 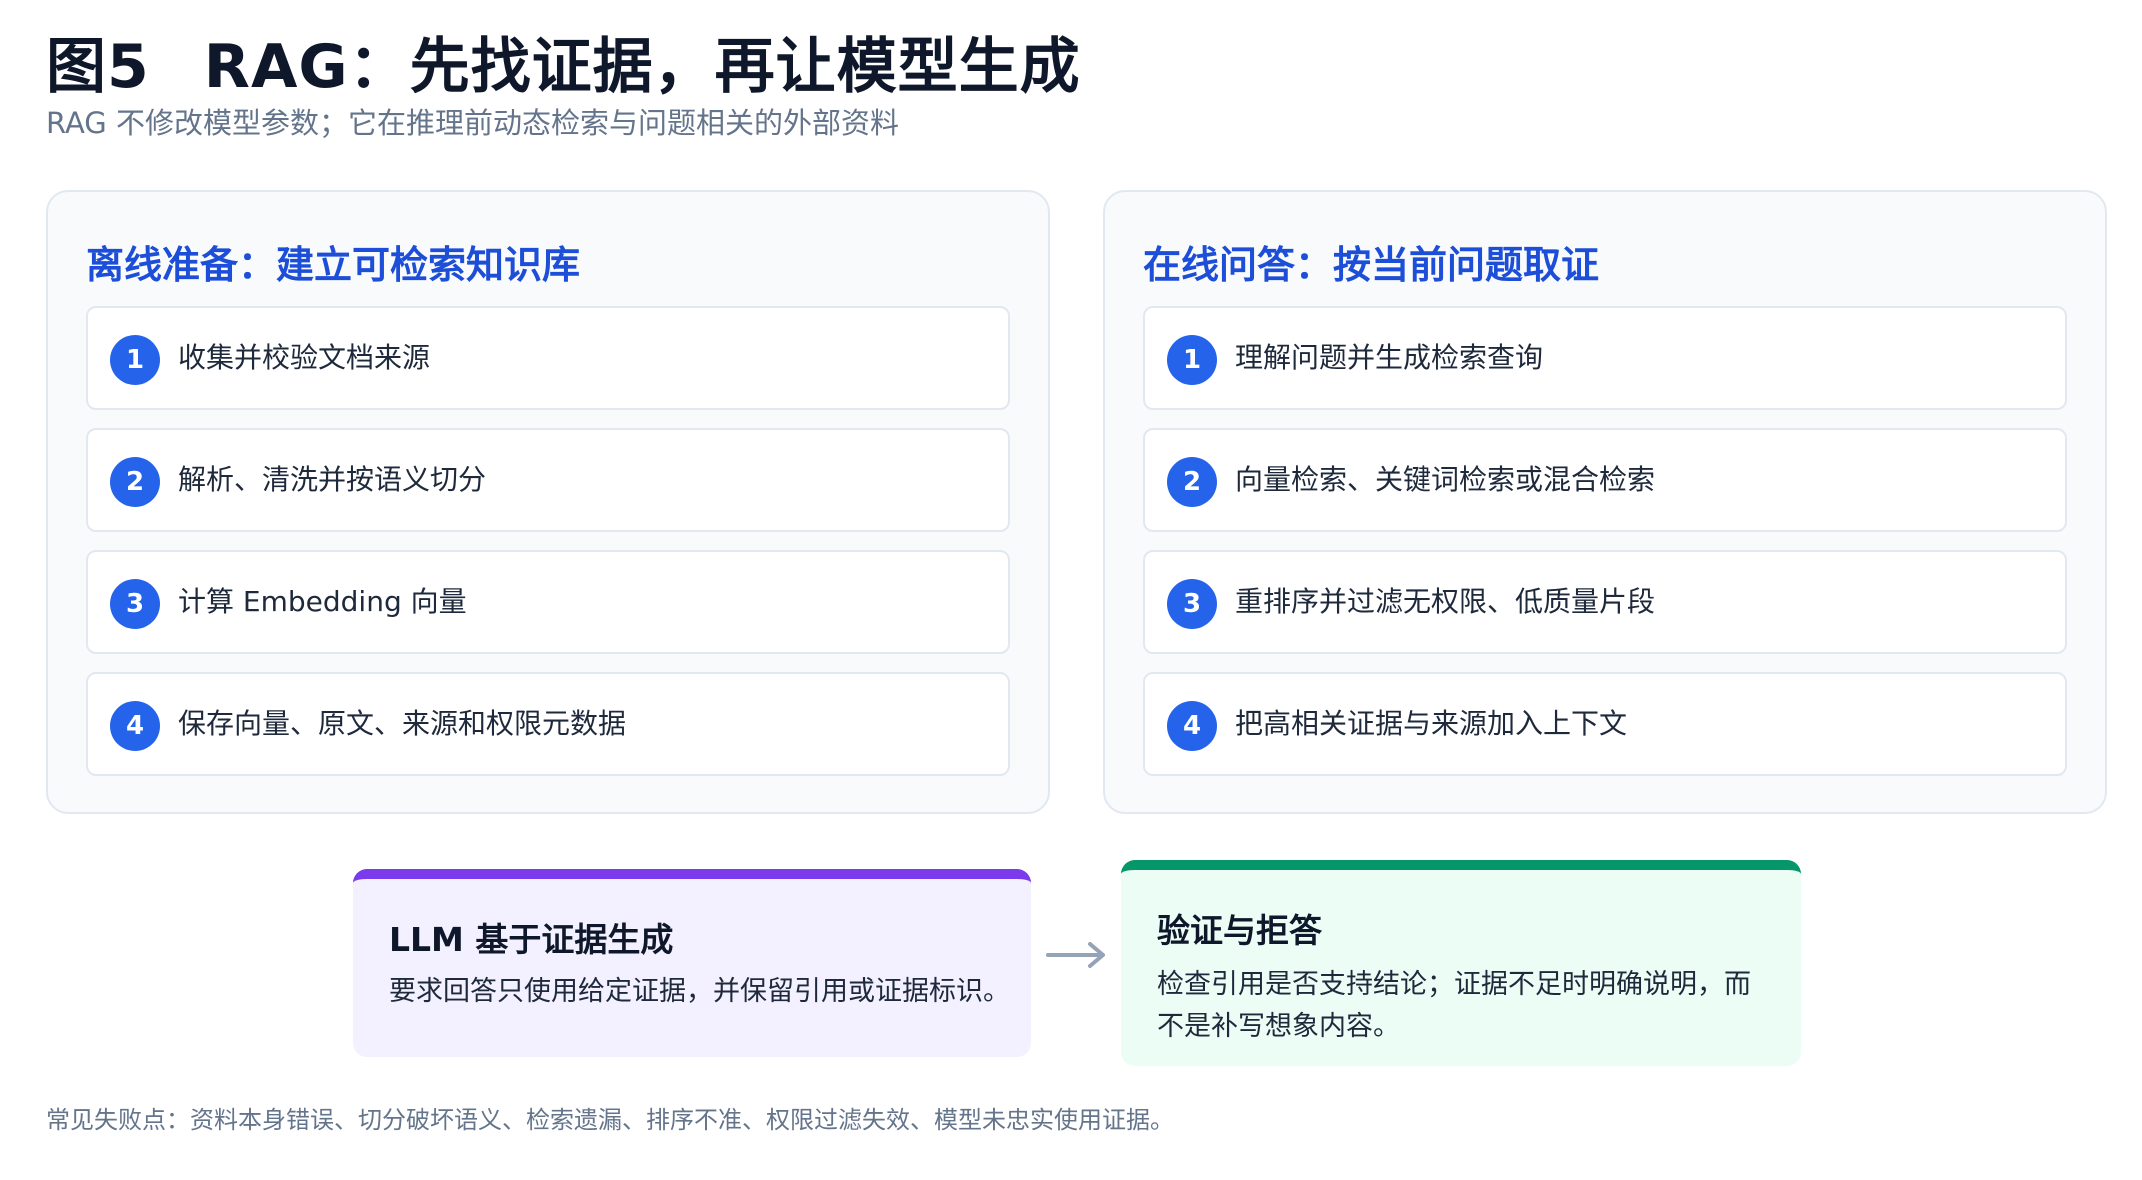 What do you see at coordinates (333, 265) in the screenshot?
I see `offline-panel-title: 离线准备：建立可检索知识库` at bounding box center [333, 265].